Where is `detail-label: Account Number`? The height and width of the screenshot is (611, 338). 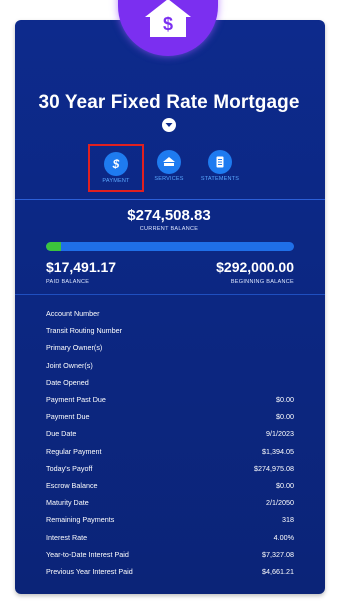
detail-label: Account Number is located at coordinates (73, 314).